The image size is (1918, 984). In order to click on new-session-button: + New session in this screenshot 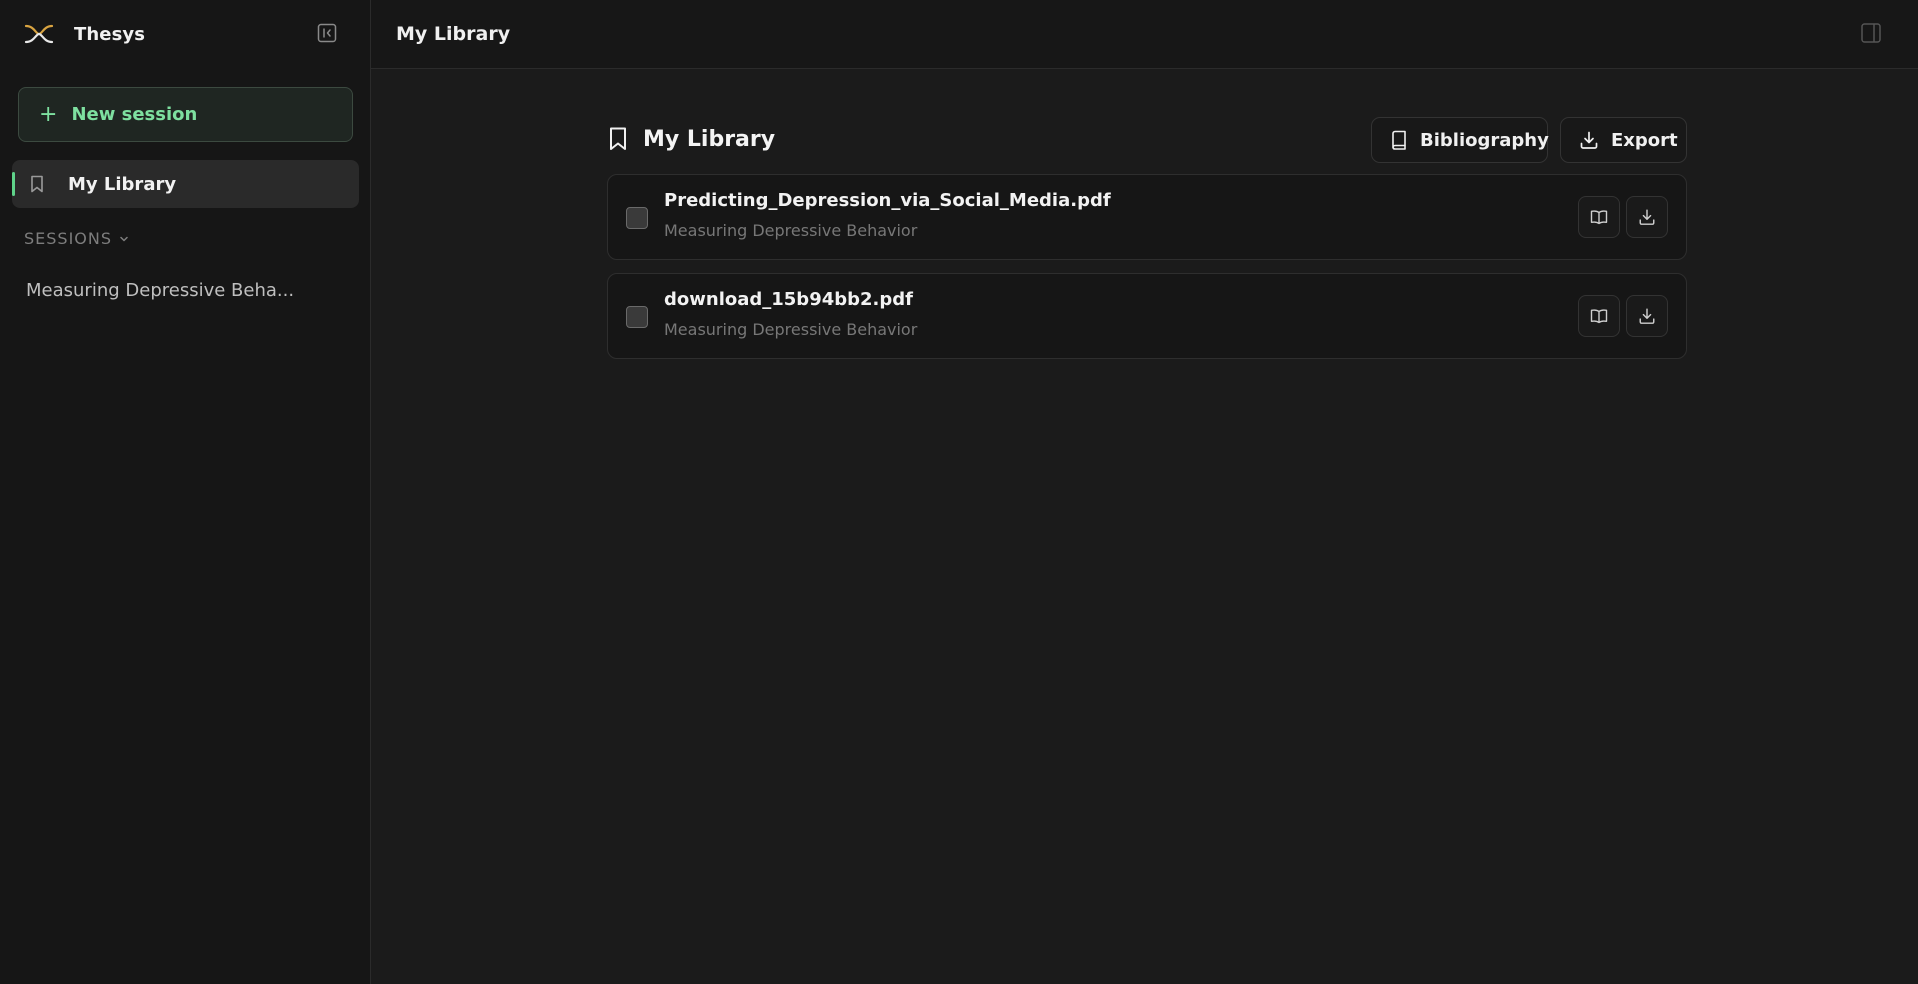, I will do `click(185, 114)`.